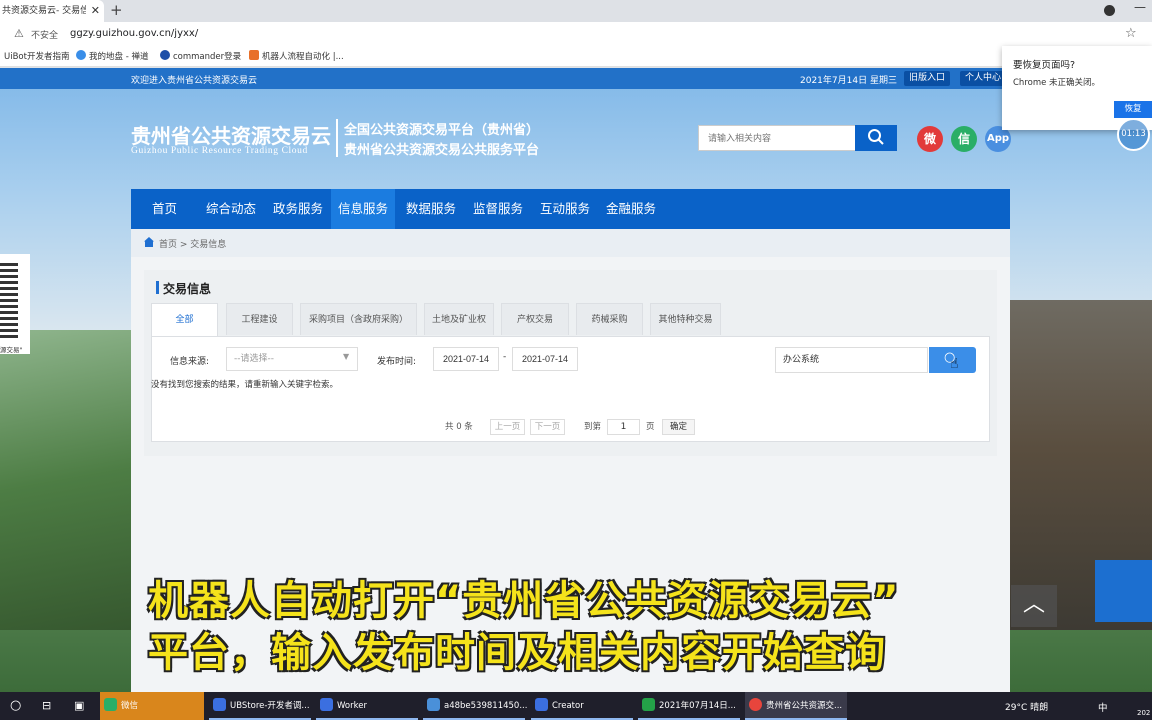  What do you see at coordinates (9, 299) in the screenshot?
I see `qr-code` at bounding box center [9, 299].